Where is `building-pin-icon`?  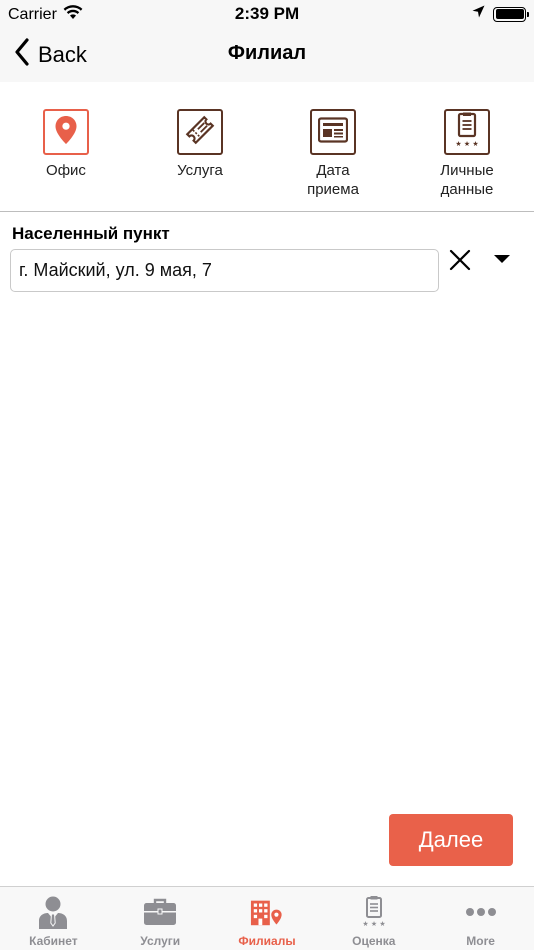 building-pin-icon is located at coordinates (267, 912).